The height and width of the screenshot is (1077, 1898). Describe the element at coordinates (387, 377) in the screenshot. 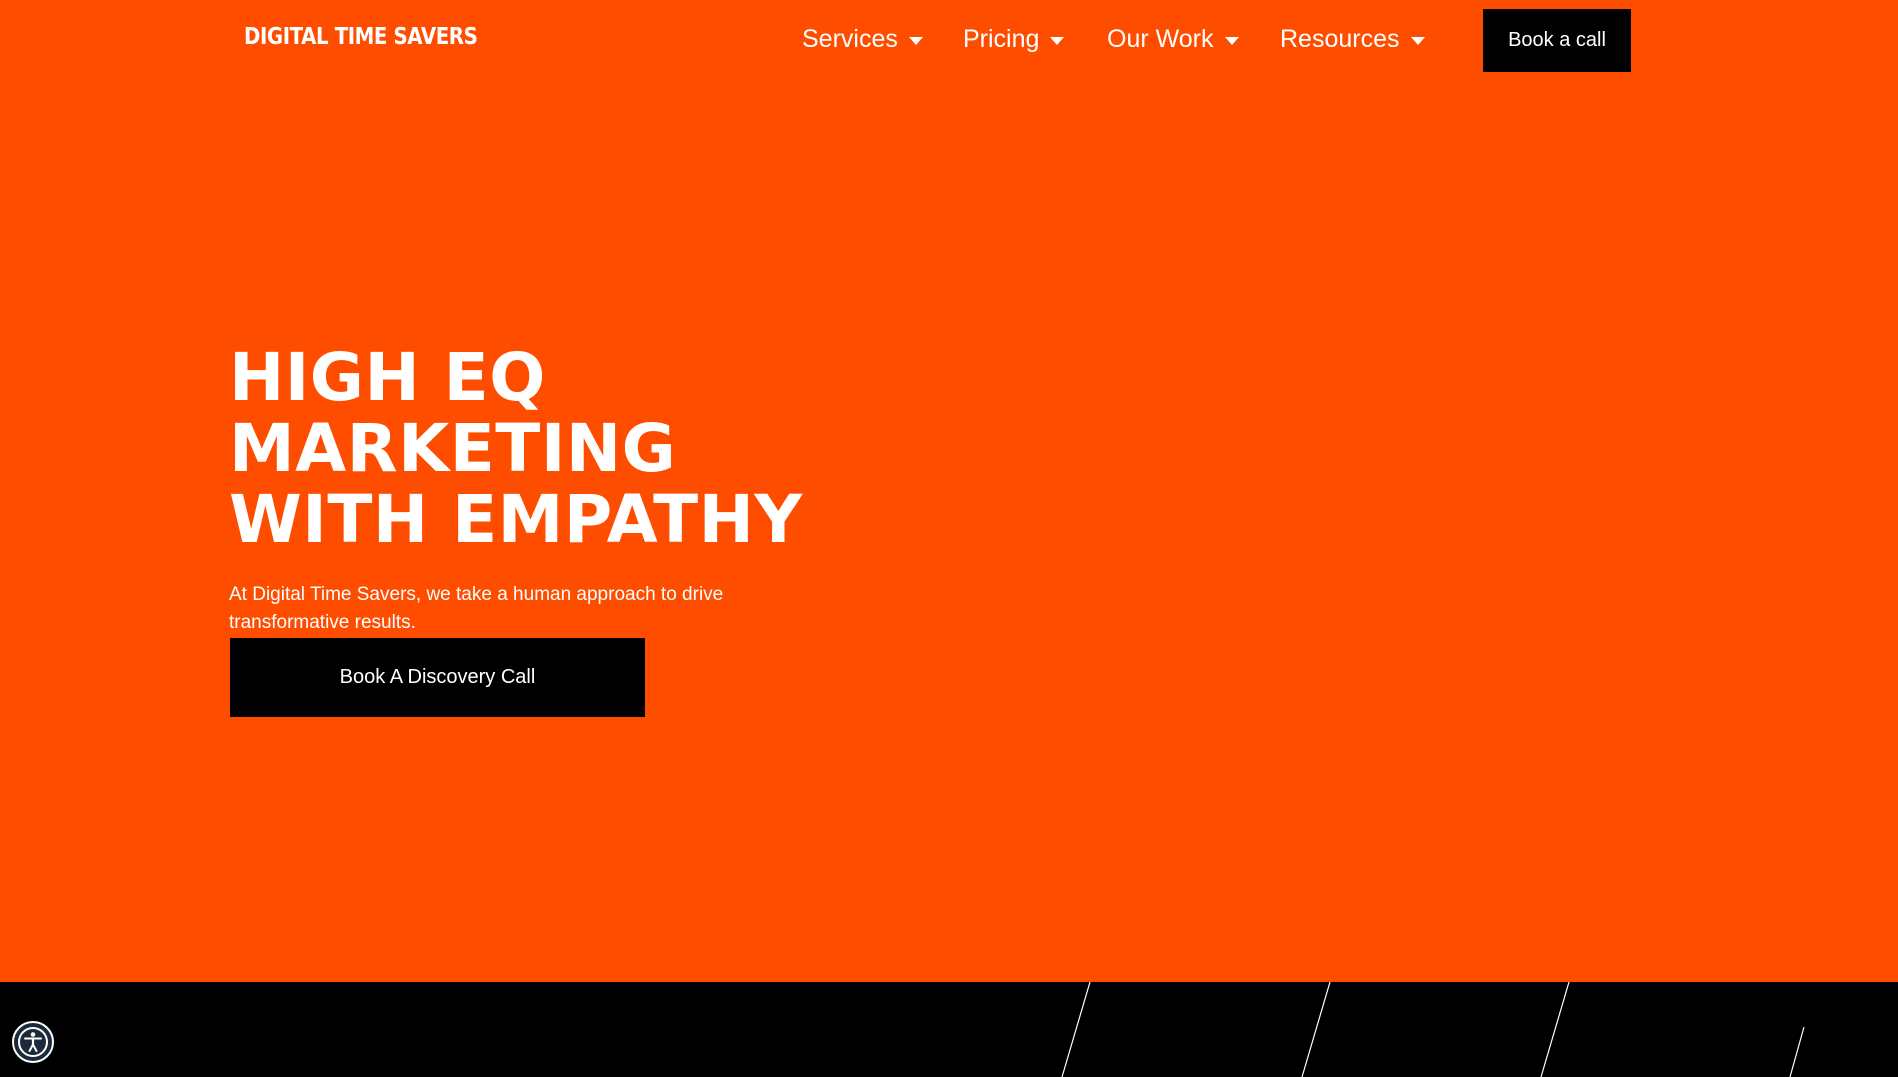

I see `headline-line: HIGH EQ` at that location.